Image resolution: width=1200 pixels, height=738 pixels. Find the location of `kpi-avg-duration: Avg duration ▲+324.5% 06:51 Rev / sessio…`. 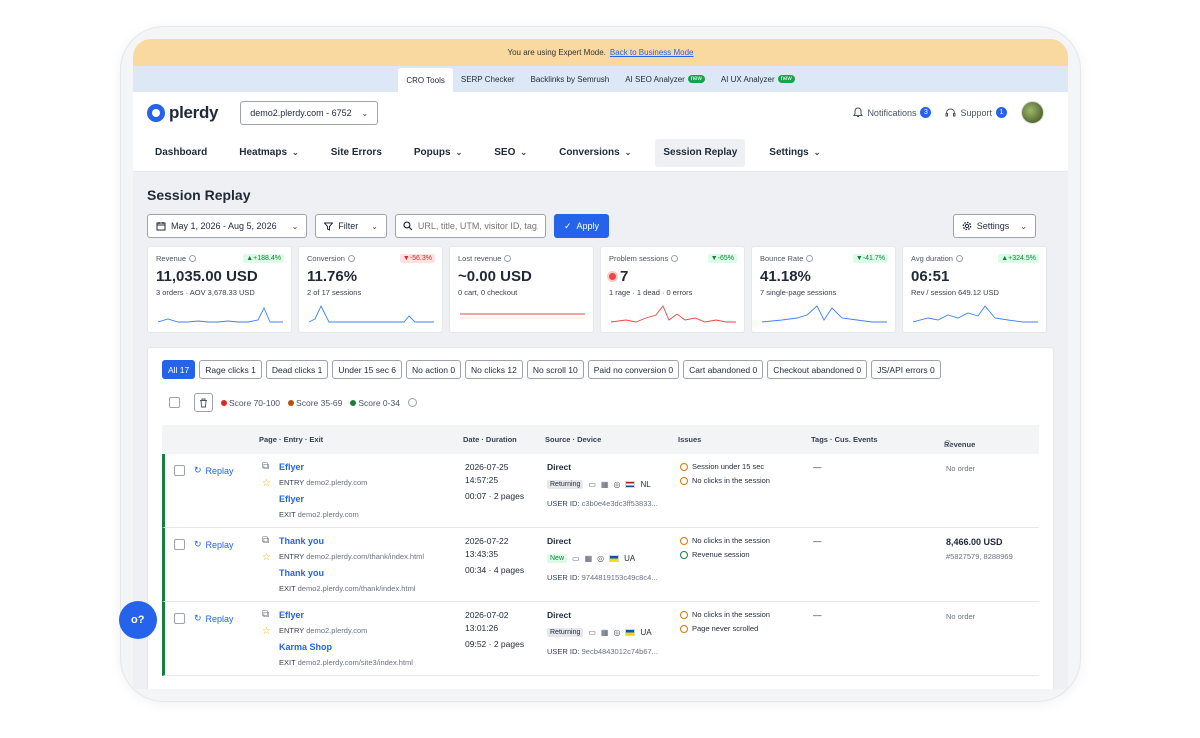

kpi-avg-duration: Avg duration ▲+324.5% 06:51 Rev / sessio… is located at coordinates (974, 289).